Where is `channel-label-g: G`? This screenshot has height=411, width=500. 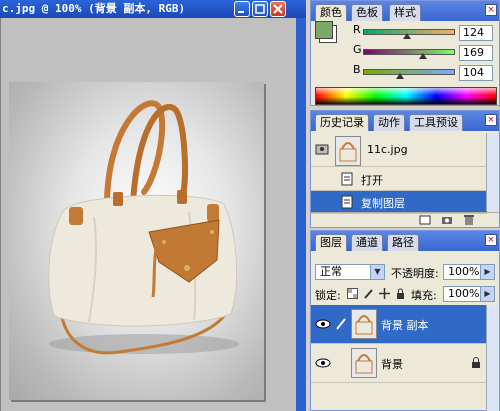
channel-label-g: G is located at coordinates (357, 49).